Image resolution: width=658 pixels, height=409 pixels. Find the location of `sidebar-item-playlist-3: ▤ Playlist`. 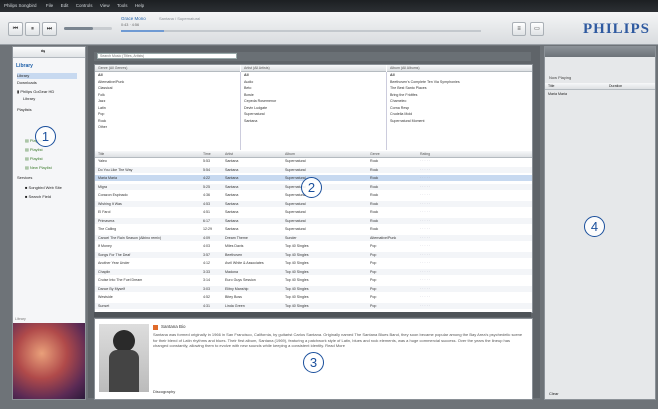

sidebar-item-playlist-3: ▤ Playlist is located at coordinates (34, 159).